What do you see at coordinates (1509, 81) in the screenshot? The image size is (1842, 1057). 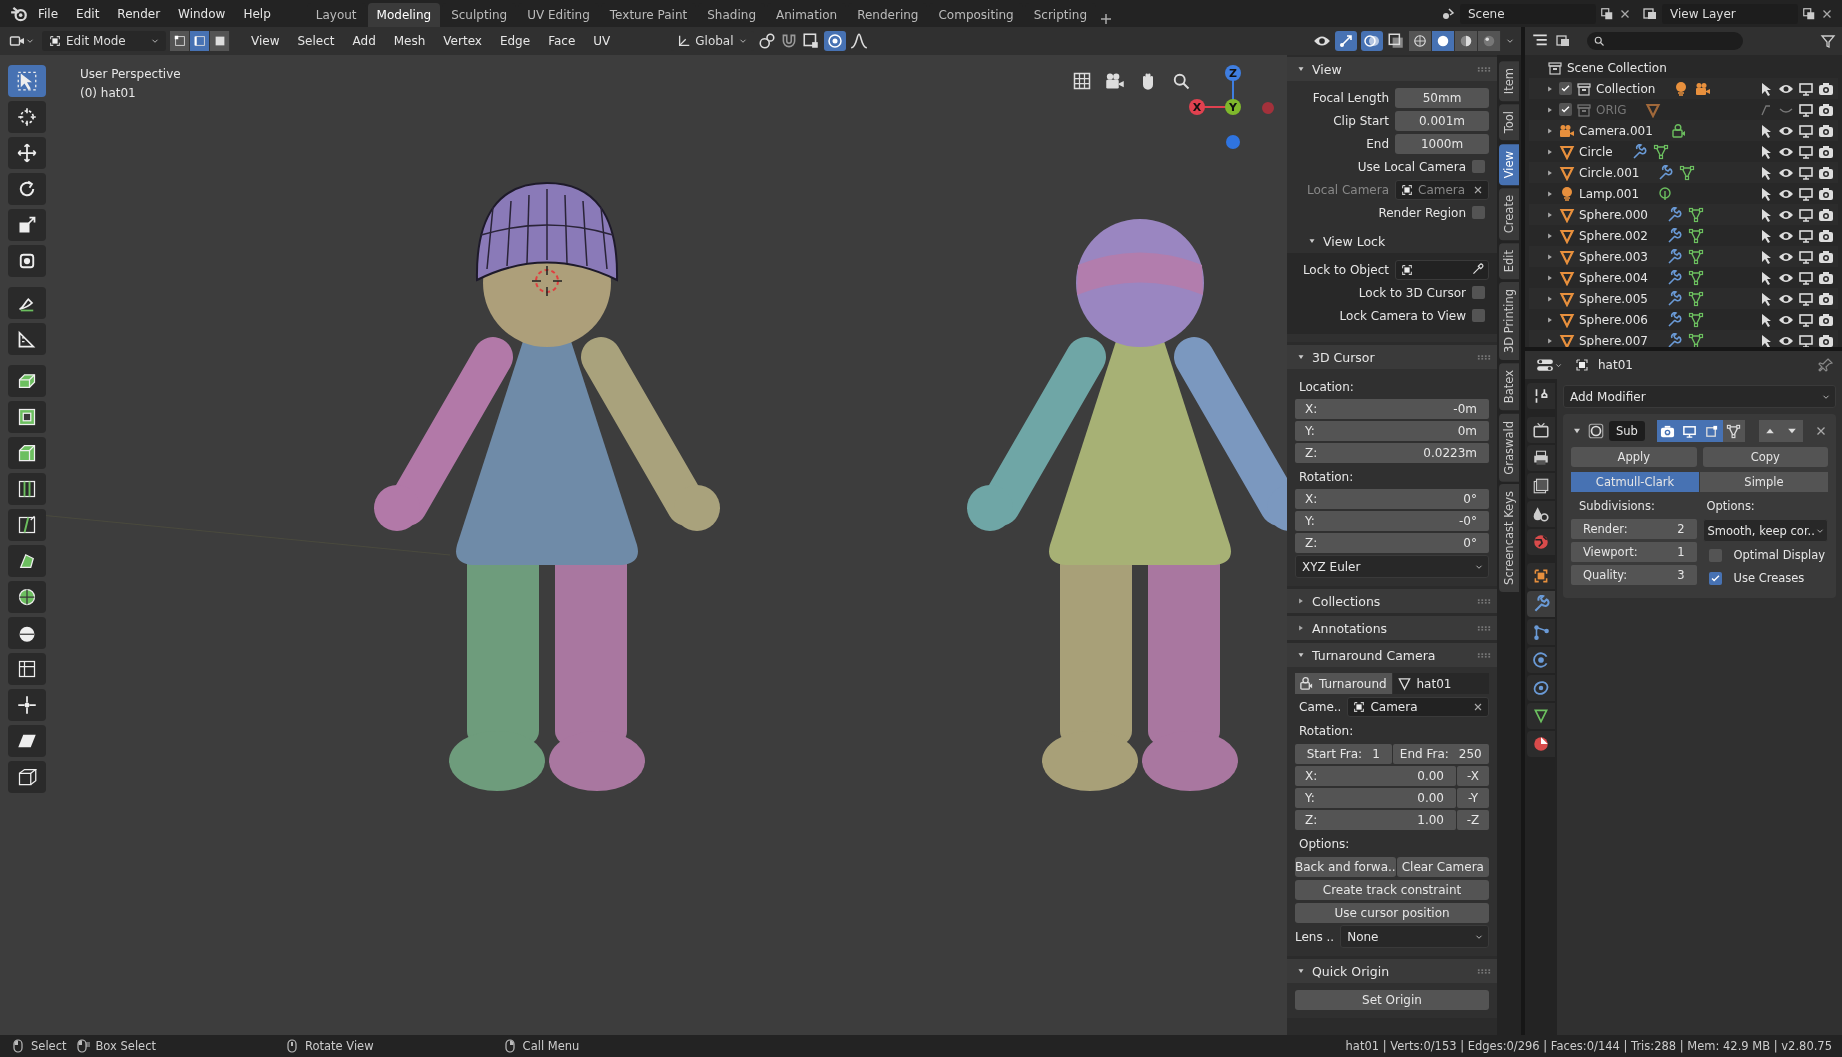 I see `sidebar-tab: Item` at bounding box center [1509, 81].